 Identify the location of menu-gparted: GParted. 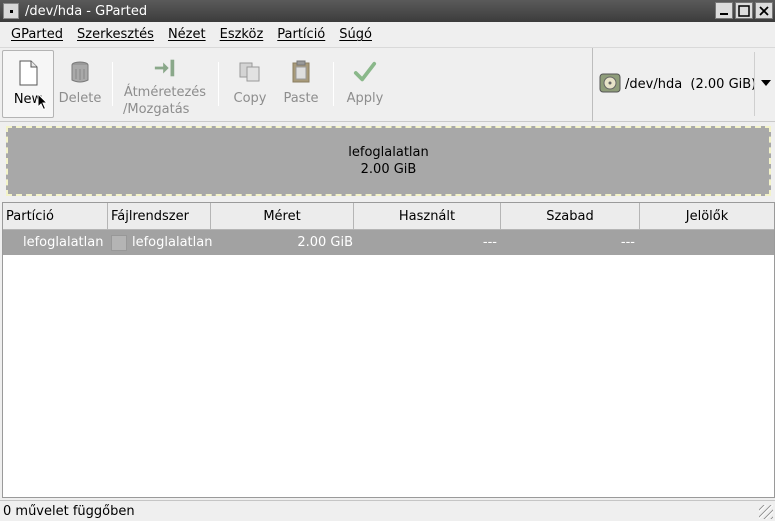
(37, 34).